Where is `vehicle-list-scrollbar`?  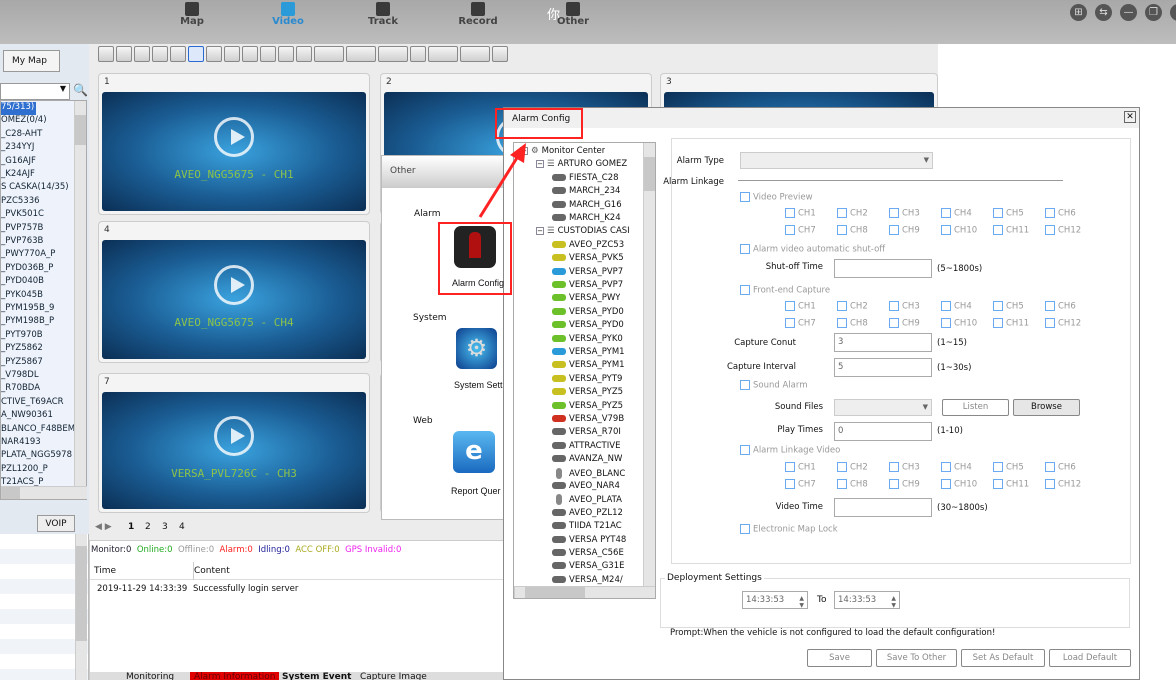
vehicle-list-scrollbar is located at coordinates (80, 293).